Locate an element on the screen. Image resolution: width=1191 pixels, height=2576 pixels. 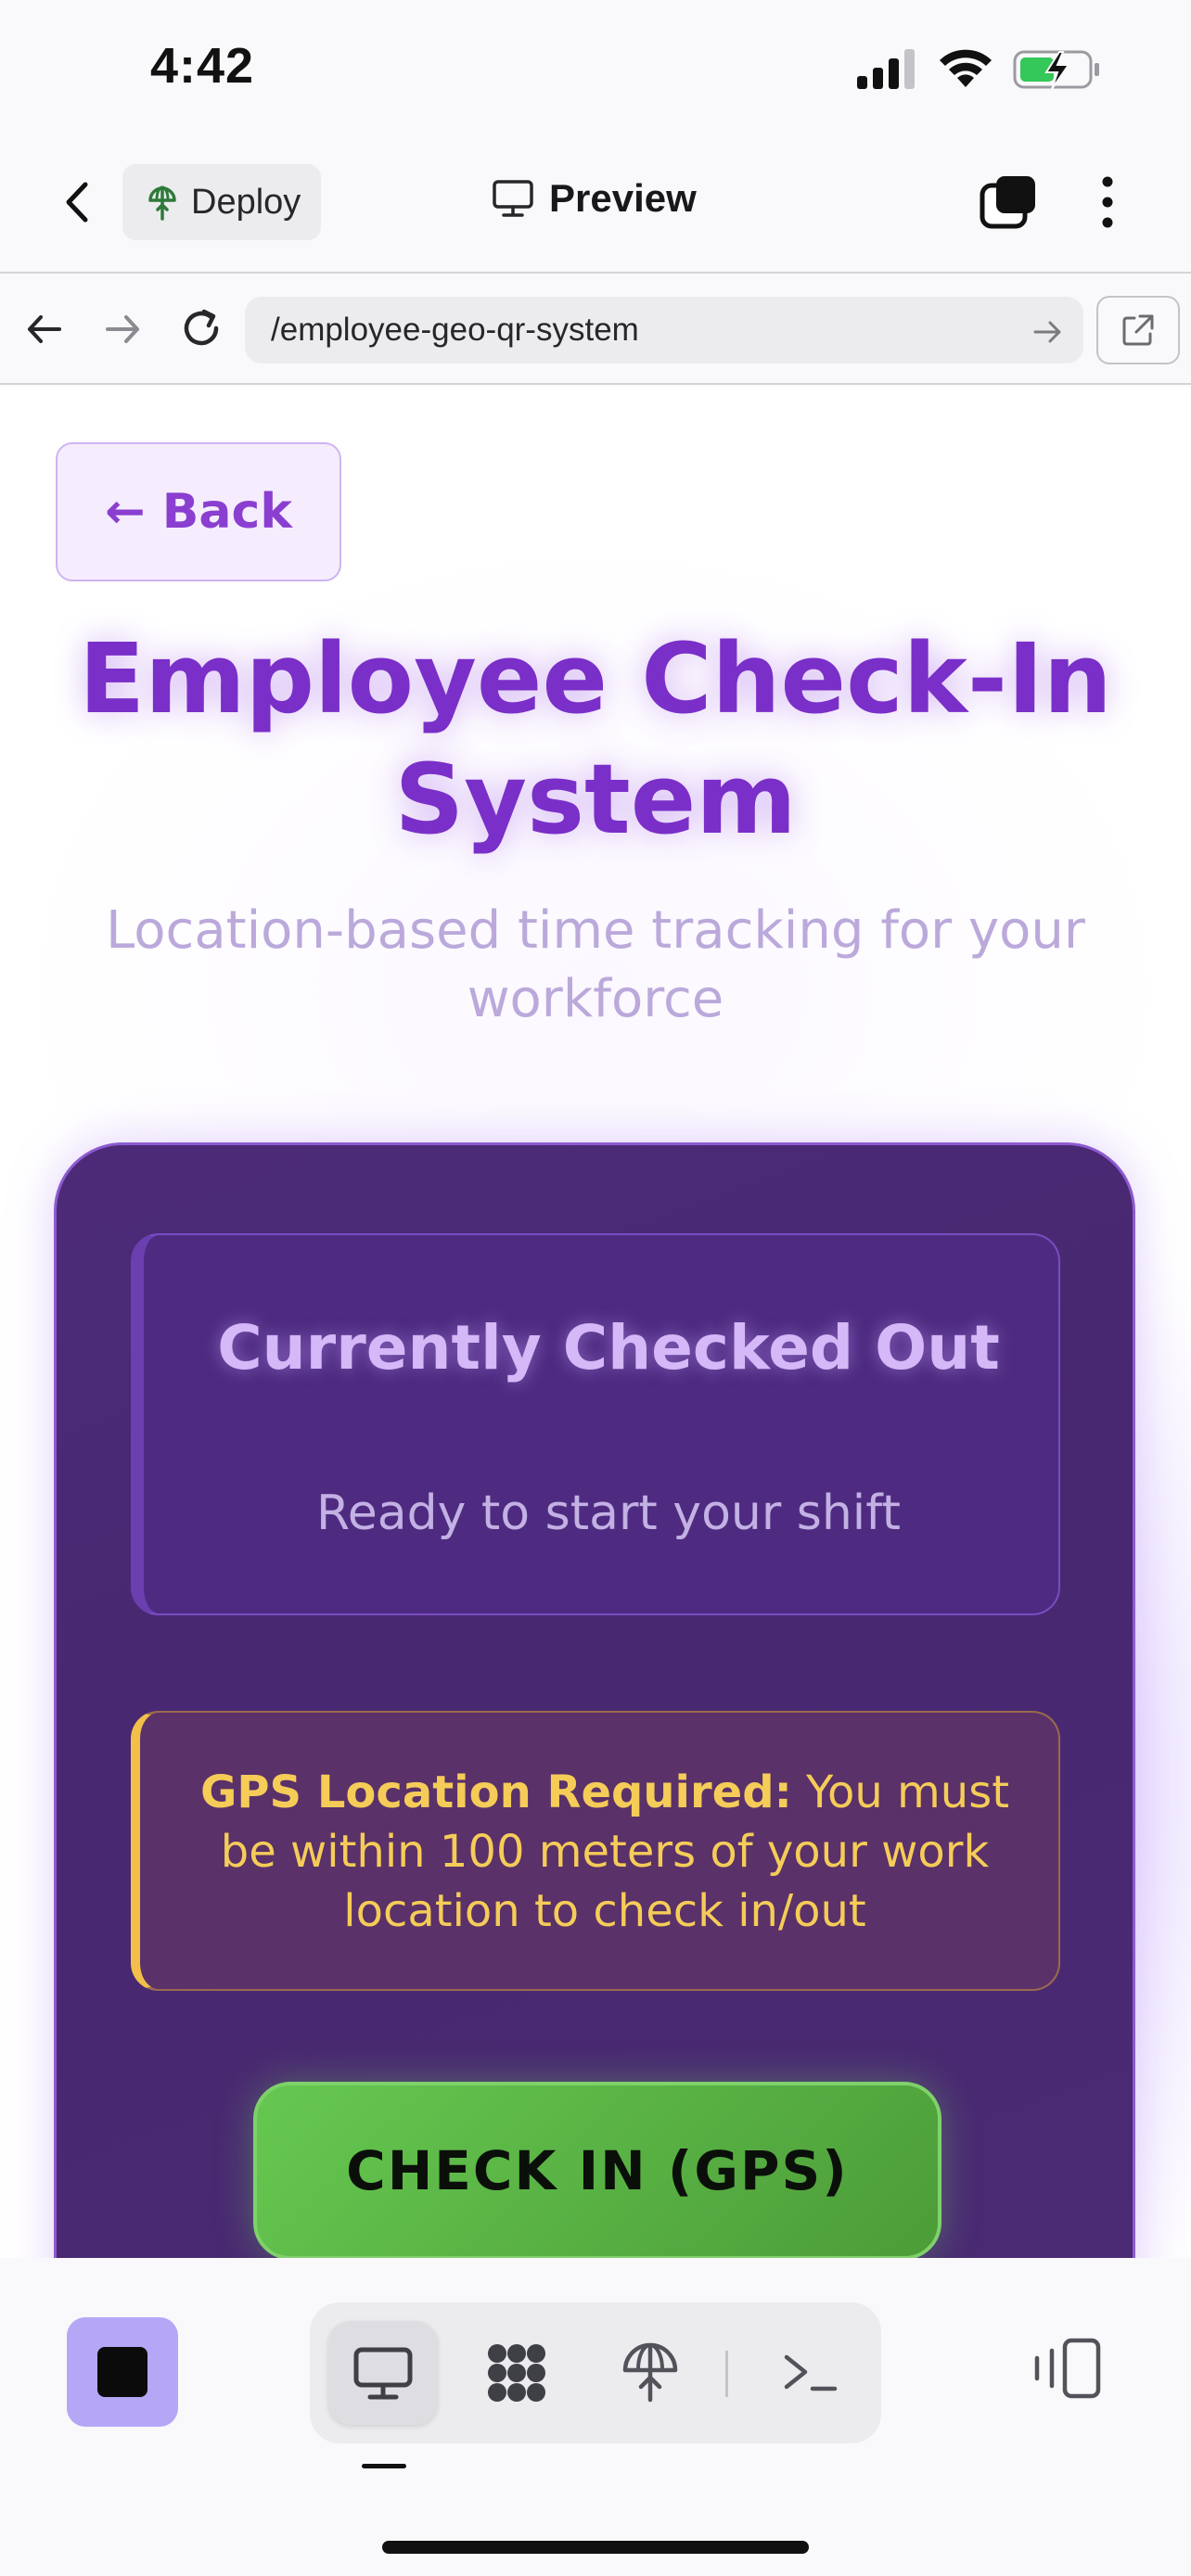
arrow-right-icon is located at coordinates (122, 329).